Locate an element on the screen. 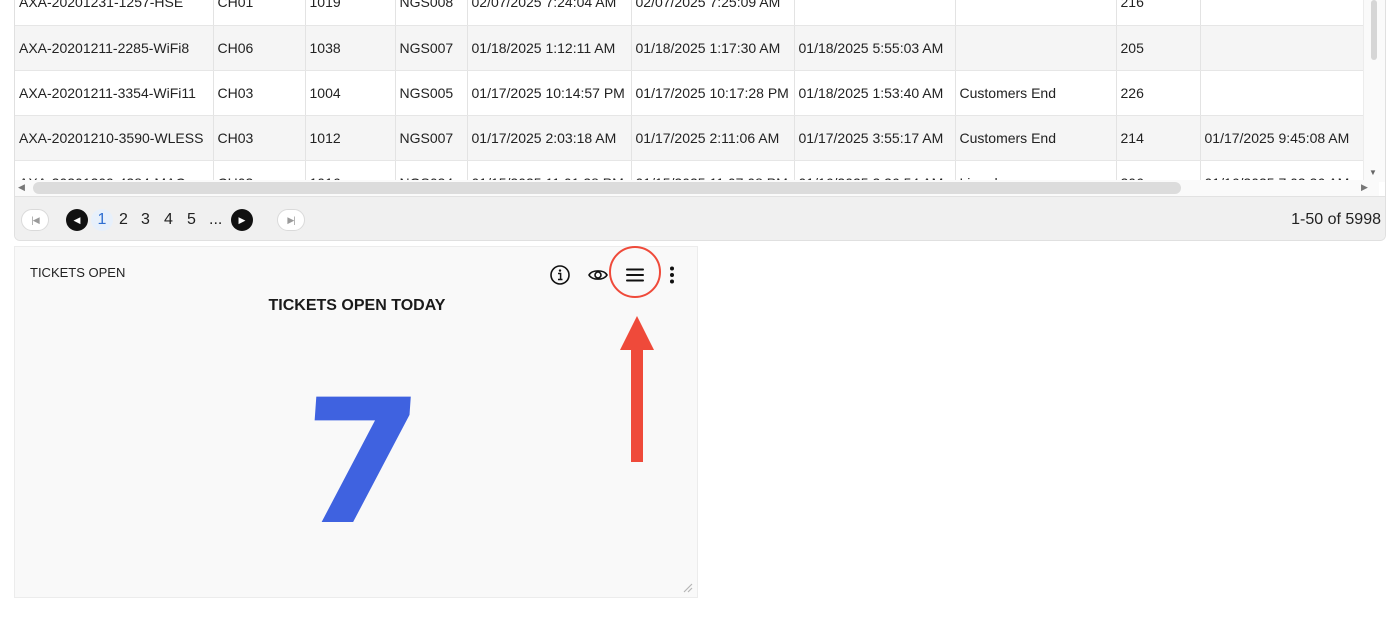 Image resolution: width=1400 pixels, height=621 pixels. table-cell: 01/16/2025 7:03:36 AM is located at coordinates (1282, 171).